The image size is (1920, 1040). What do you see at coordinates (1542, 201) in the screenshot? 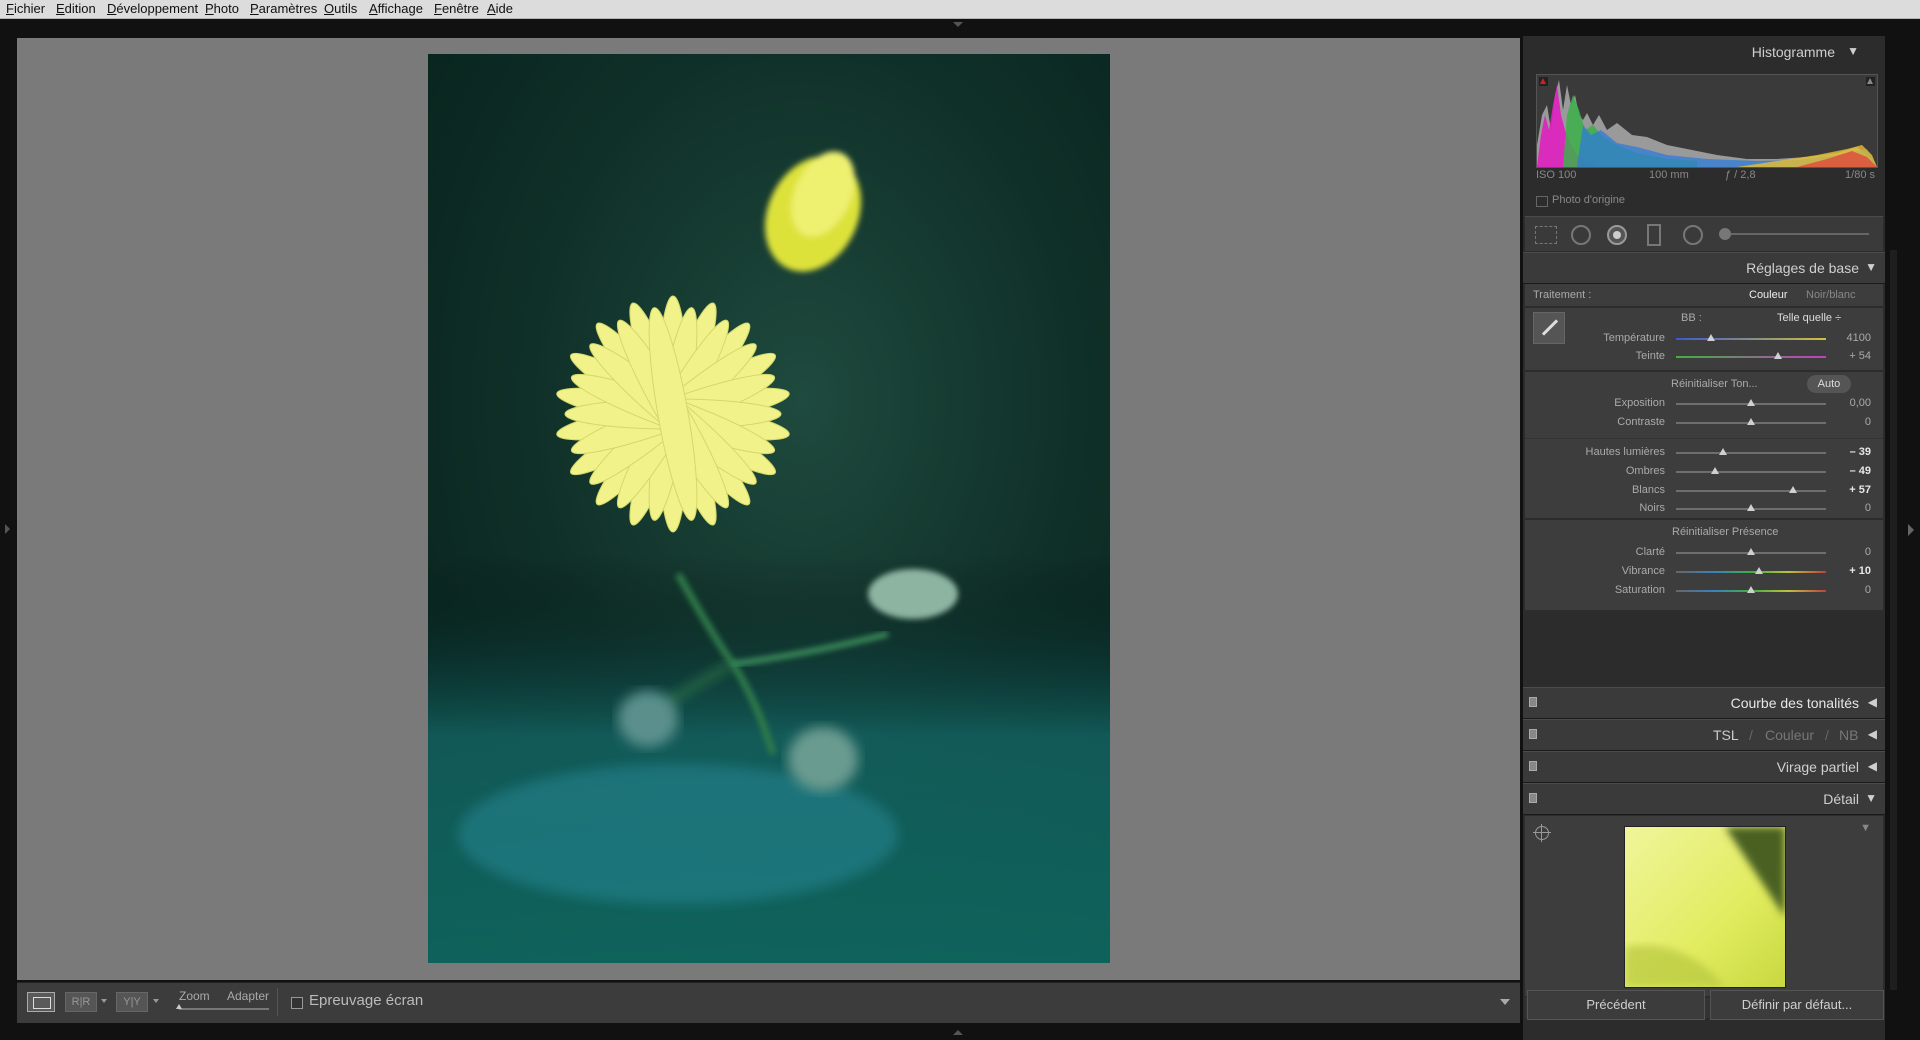
I see `original-photo-checkbox` at bounding box center [1542, 201].